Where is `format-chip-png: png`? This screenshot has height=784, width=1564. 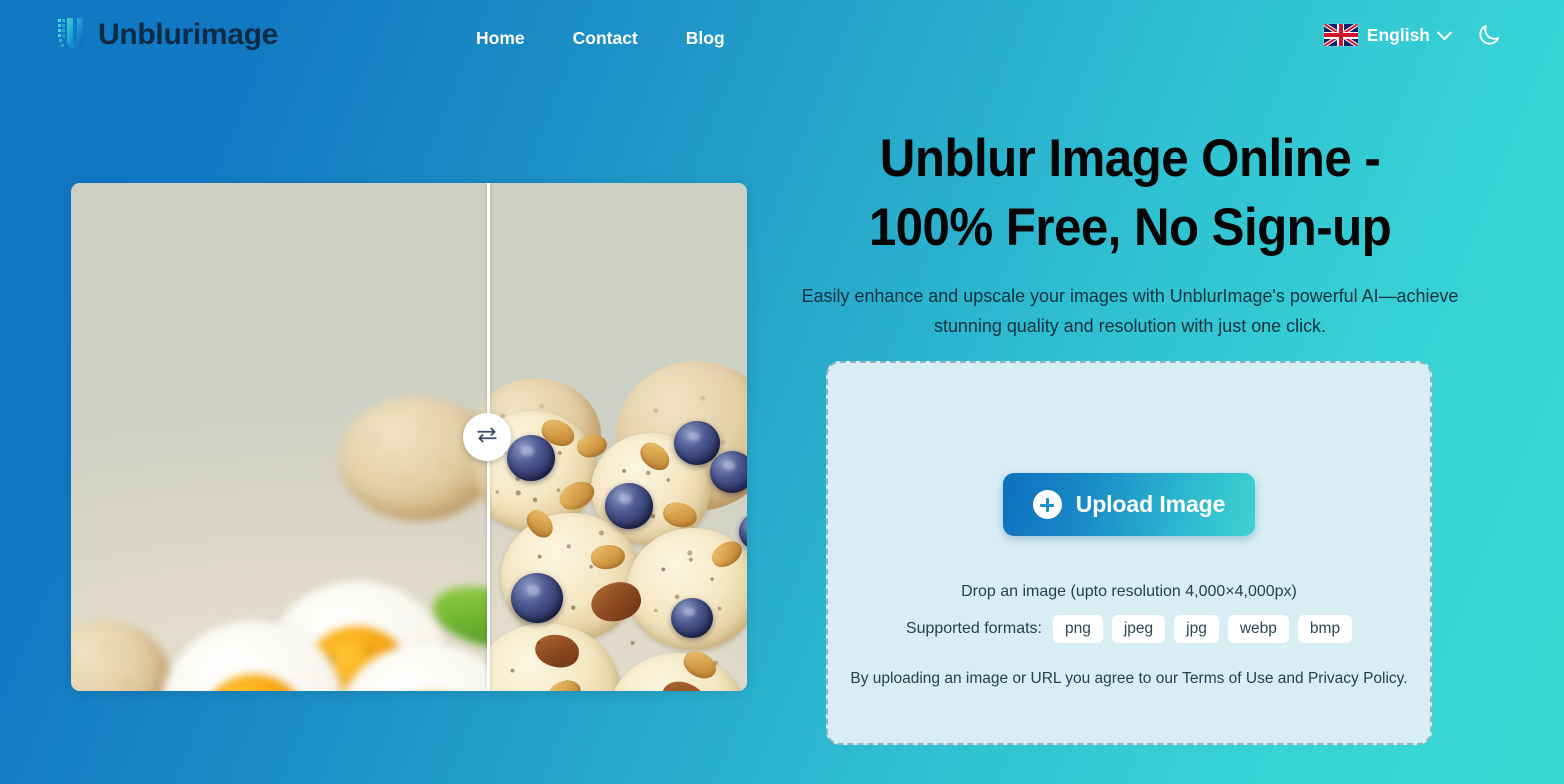
format-chip-png: png is located at coordinates (1077, 629).